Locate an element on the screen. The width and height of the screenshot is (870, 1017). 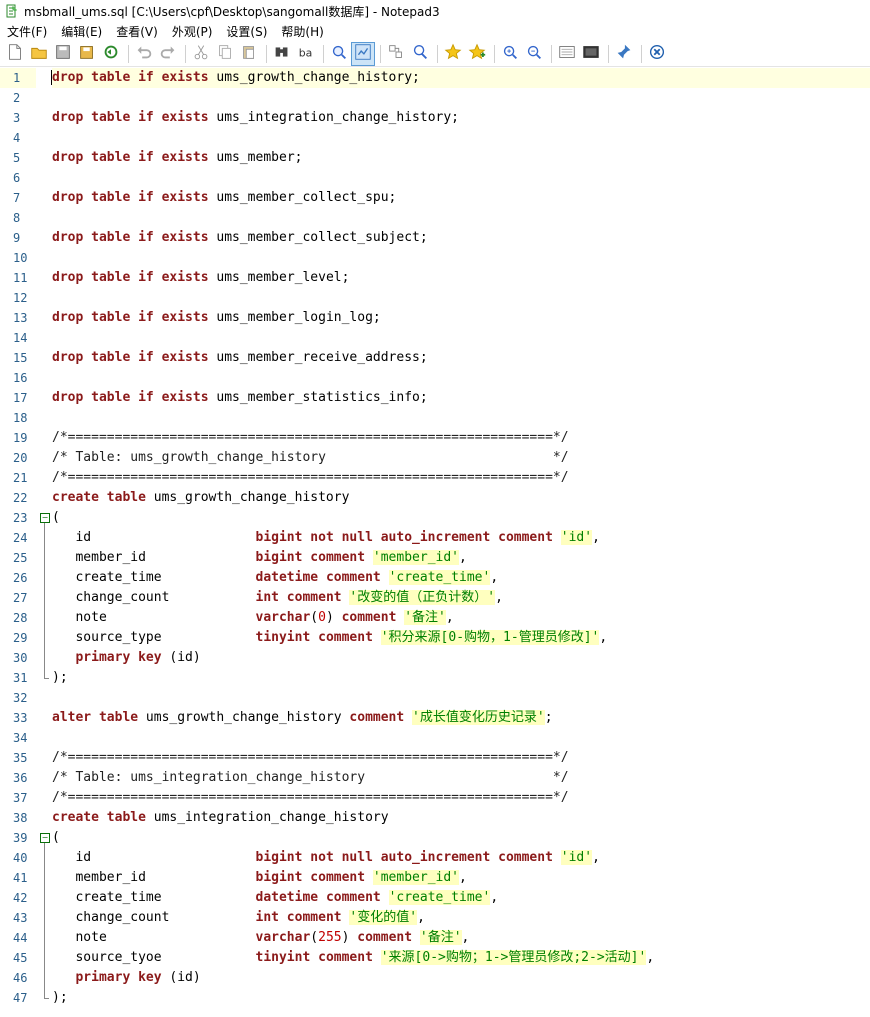
code-text: change_count is located at coordinates (154, 597).